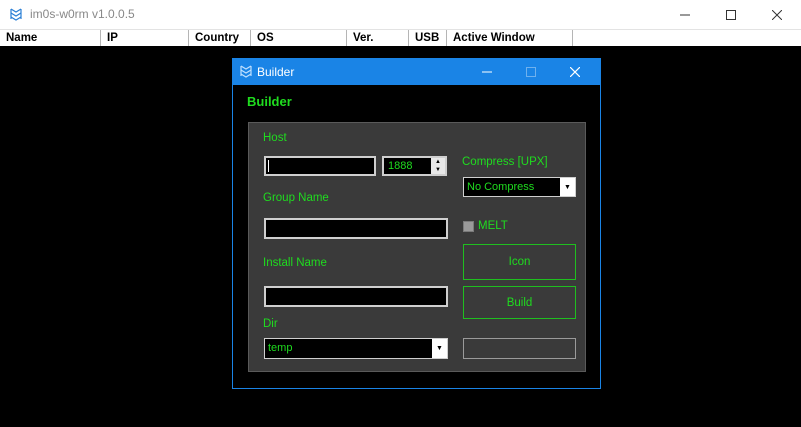 This screenshot has height=427, width=801. What do you see at coordinates (519, 262) in the screenshot?
I see `icon-button: Icon` at bounding box center [519, 262].